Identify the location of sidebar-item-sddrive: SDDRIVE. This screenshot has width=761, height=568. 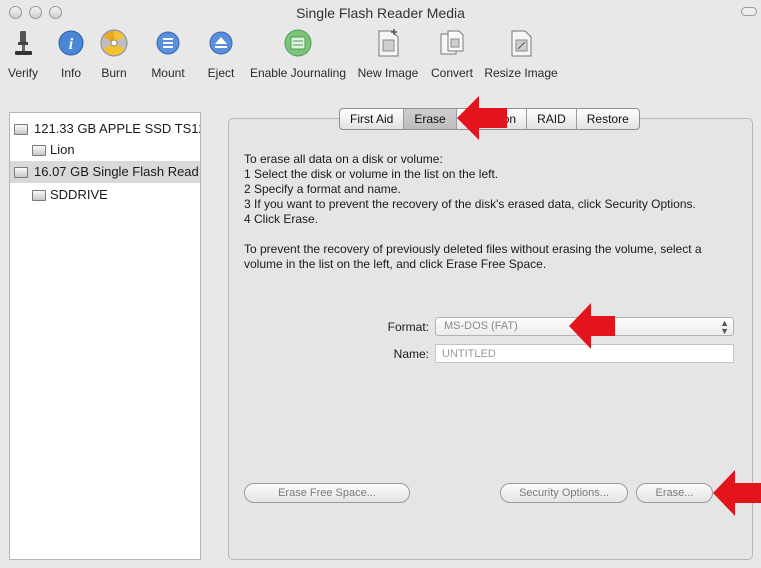
(105, 195).